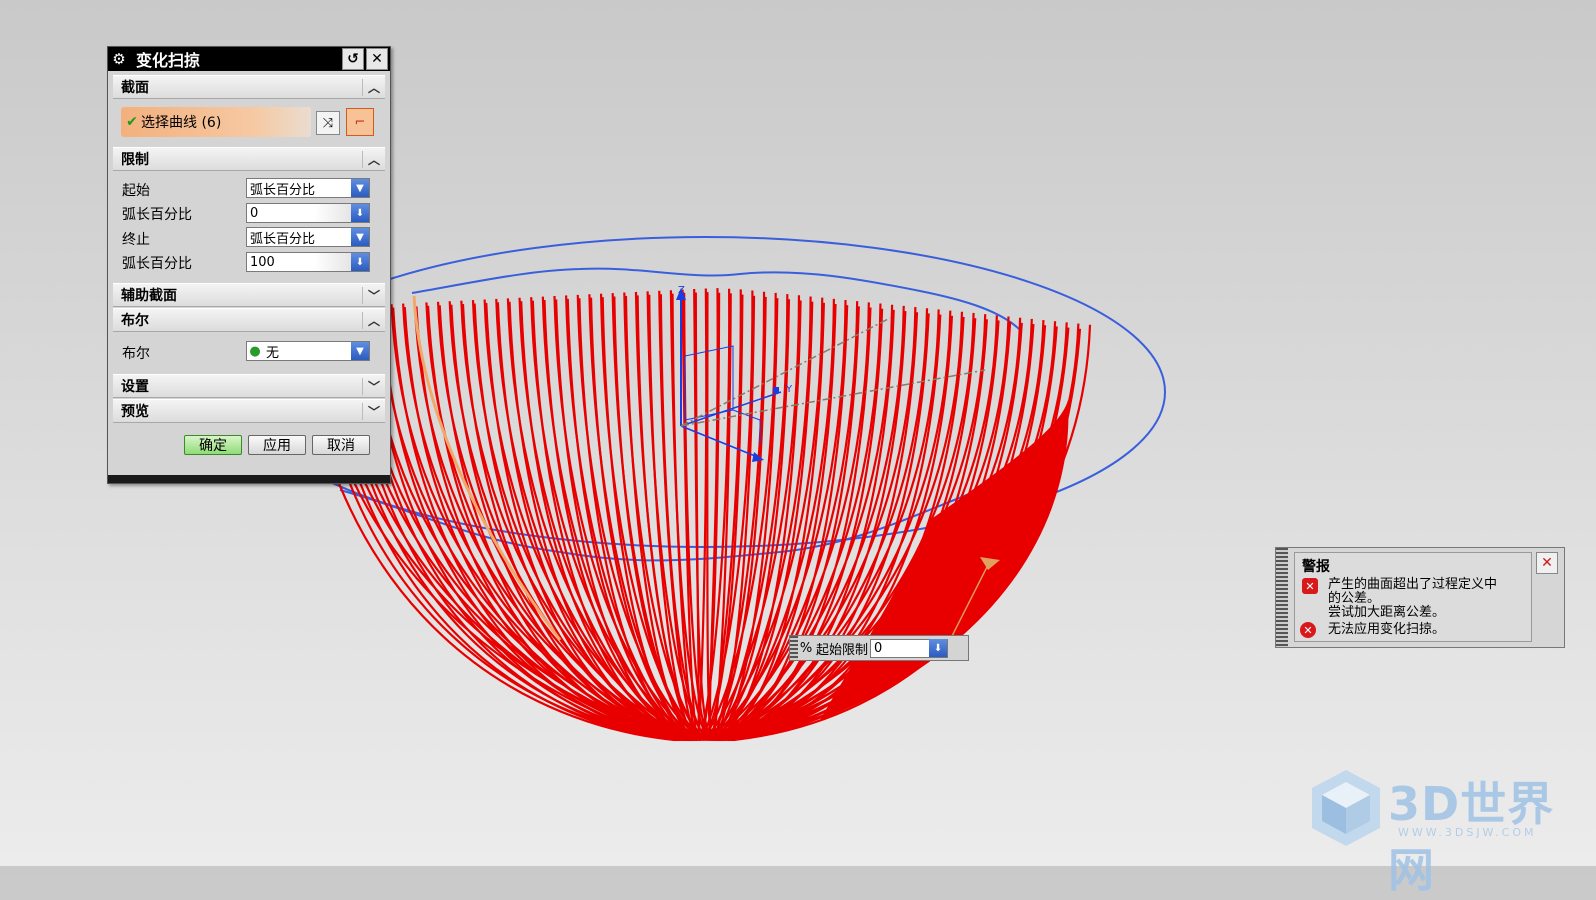  What do you see at coordinates (249, 59) in the screenshot?
I see `dialog-title-bar: ⚙ 变化扫掠 ↺ ✕` at bounding box center [249, 59].